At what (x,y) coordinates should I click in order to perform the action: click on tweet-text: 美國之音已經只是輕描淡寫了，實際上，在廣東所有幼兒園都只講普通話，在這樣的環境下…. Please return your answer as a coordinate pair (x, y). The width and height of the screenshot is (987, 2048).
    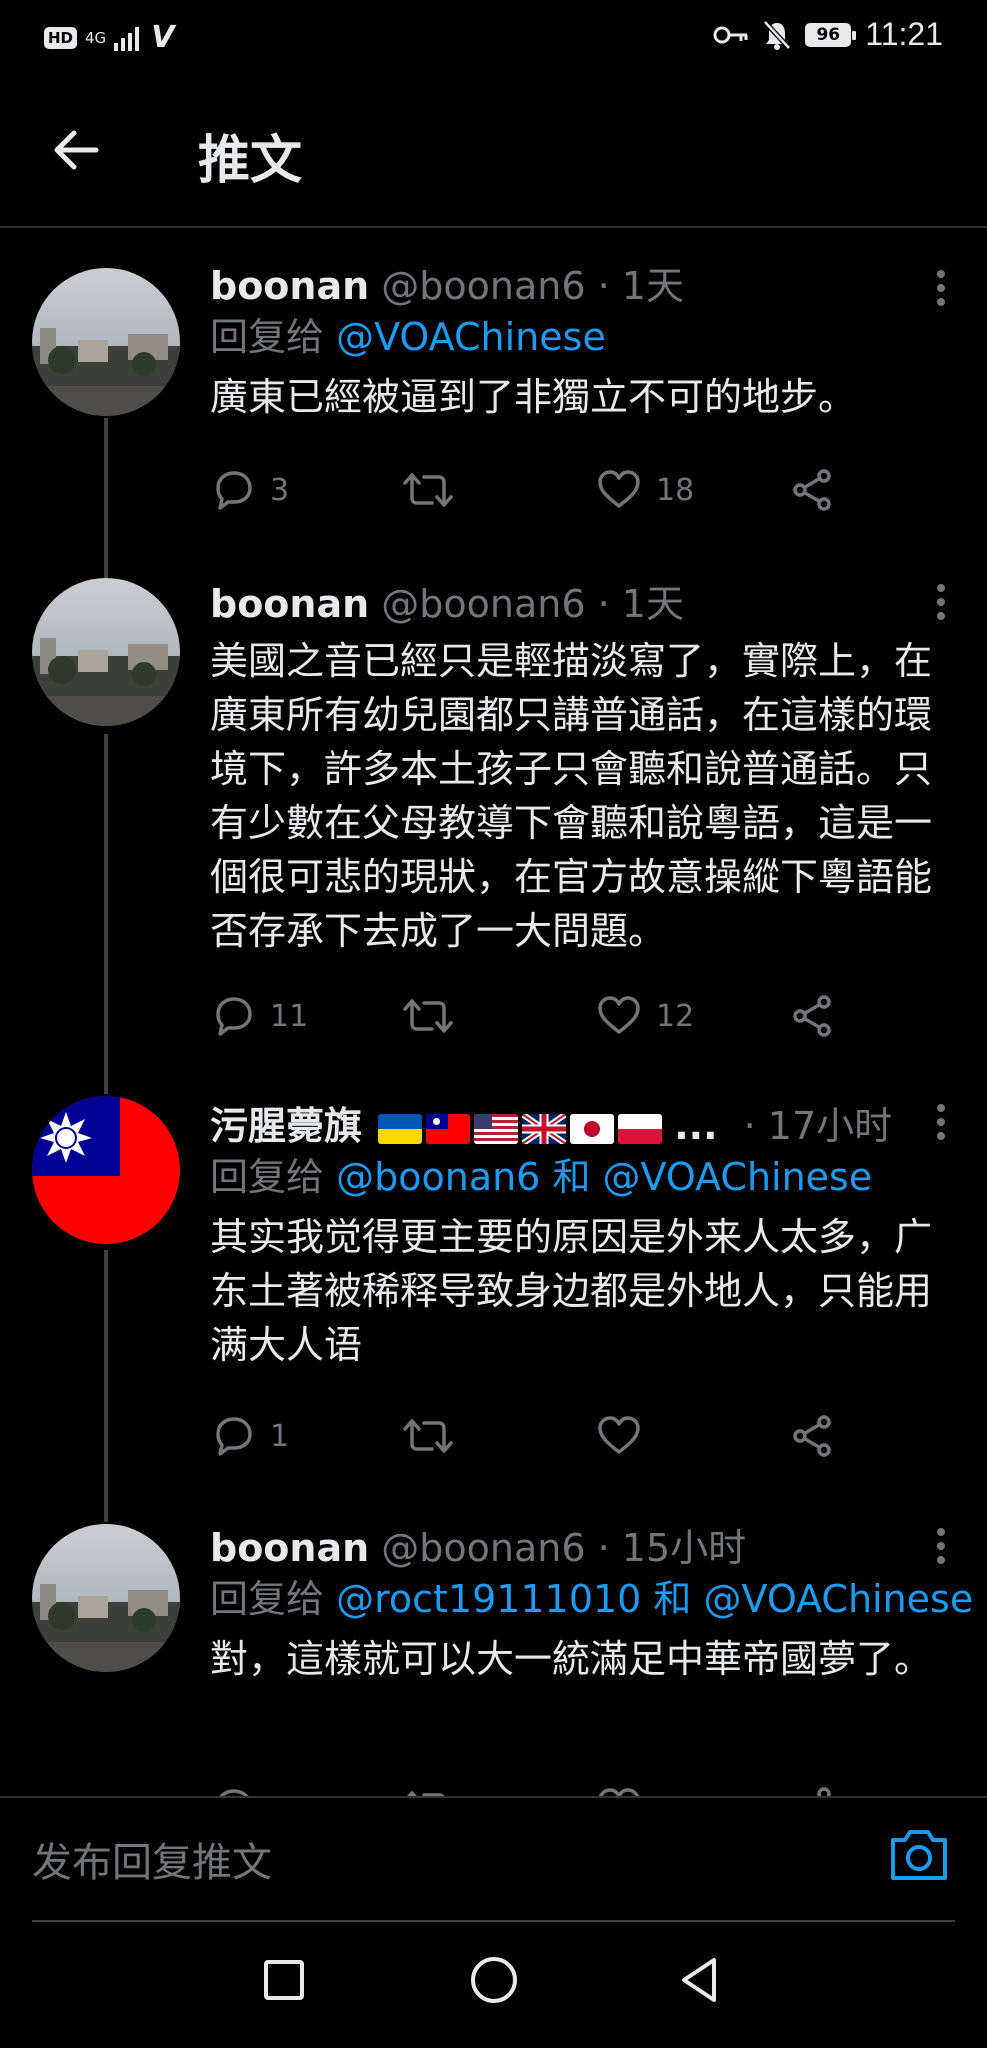
    Looking at the image, I should click on (571, 796).